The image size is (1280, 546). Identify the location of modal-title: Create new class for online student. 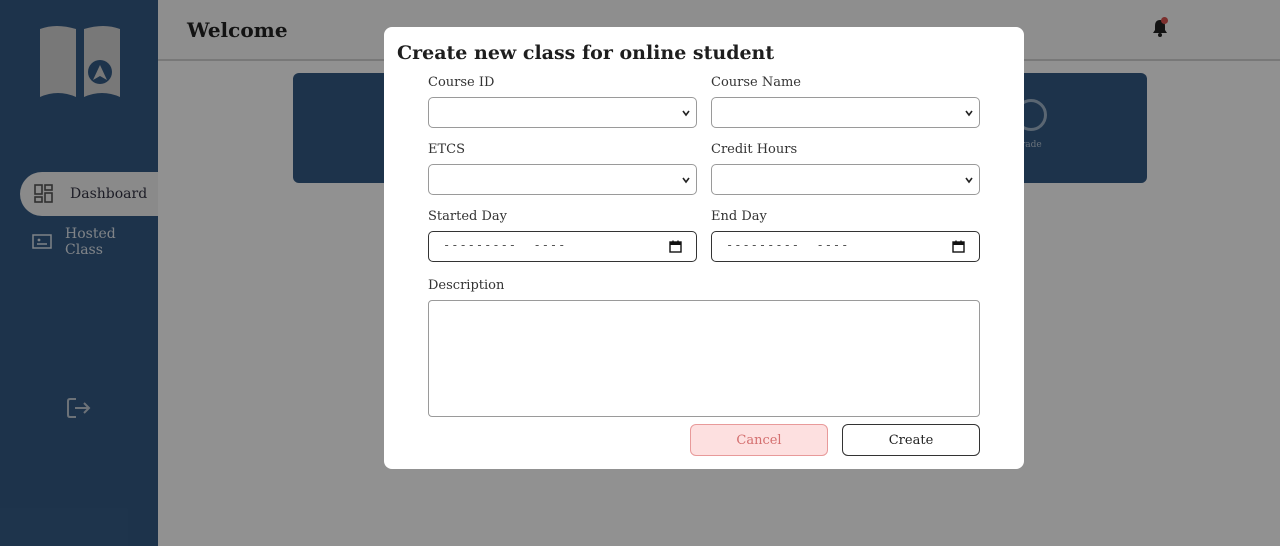
(586, 53).